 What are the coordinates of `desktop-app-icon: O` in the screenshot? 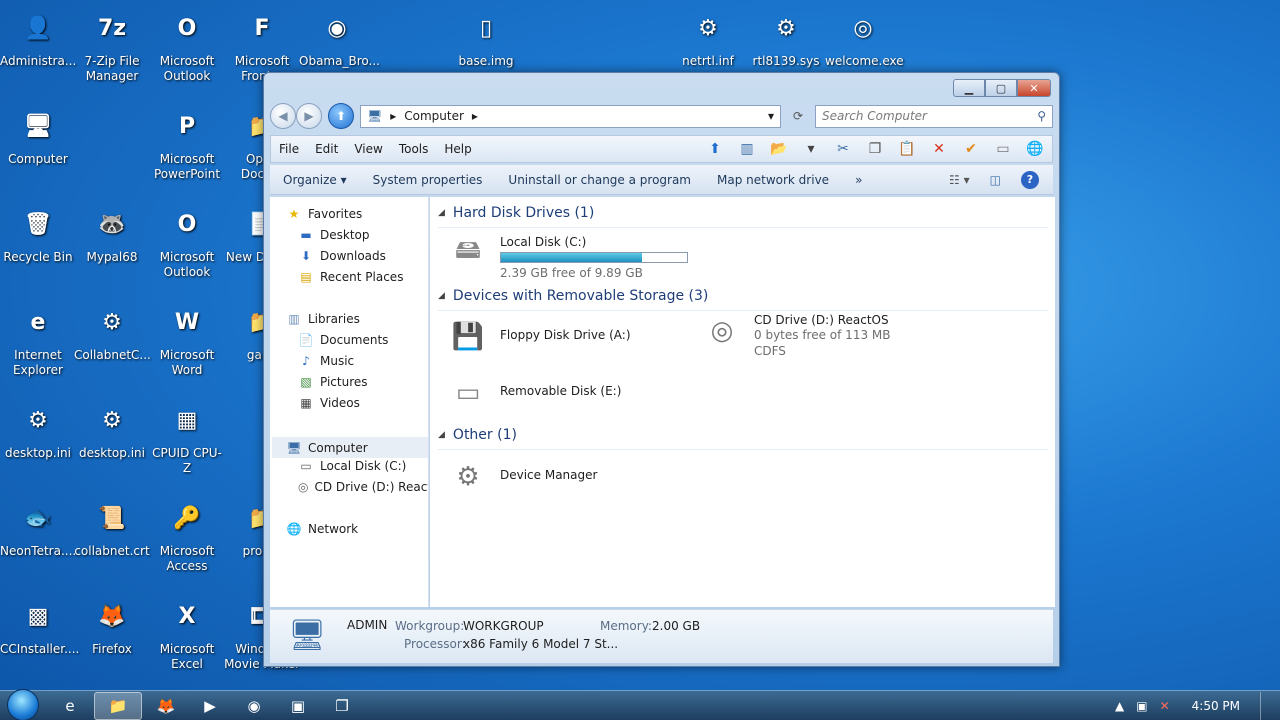 It's located at (187, 28).